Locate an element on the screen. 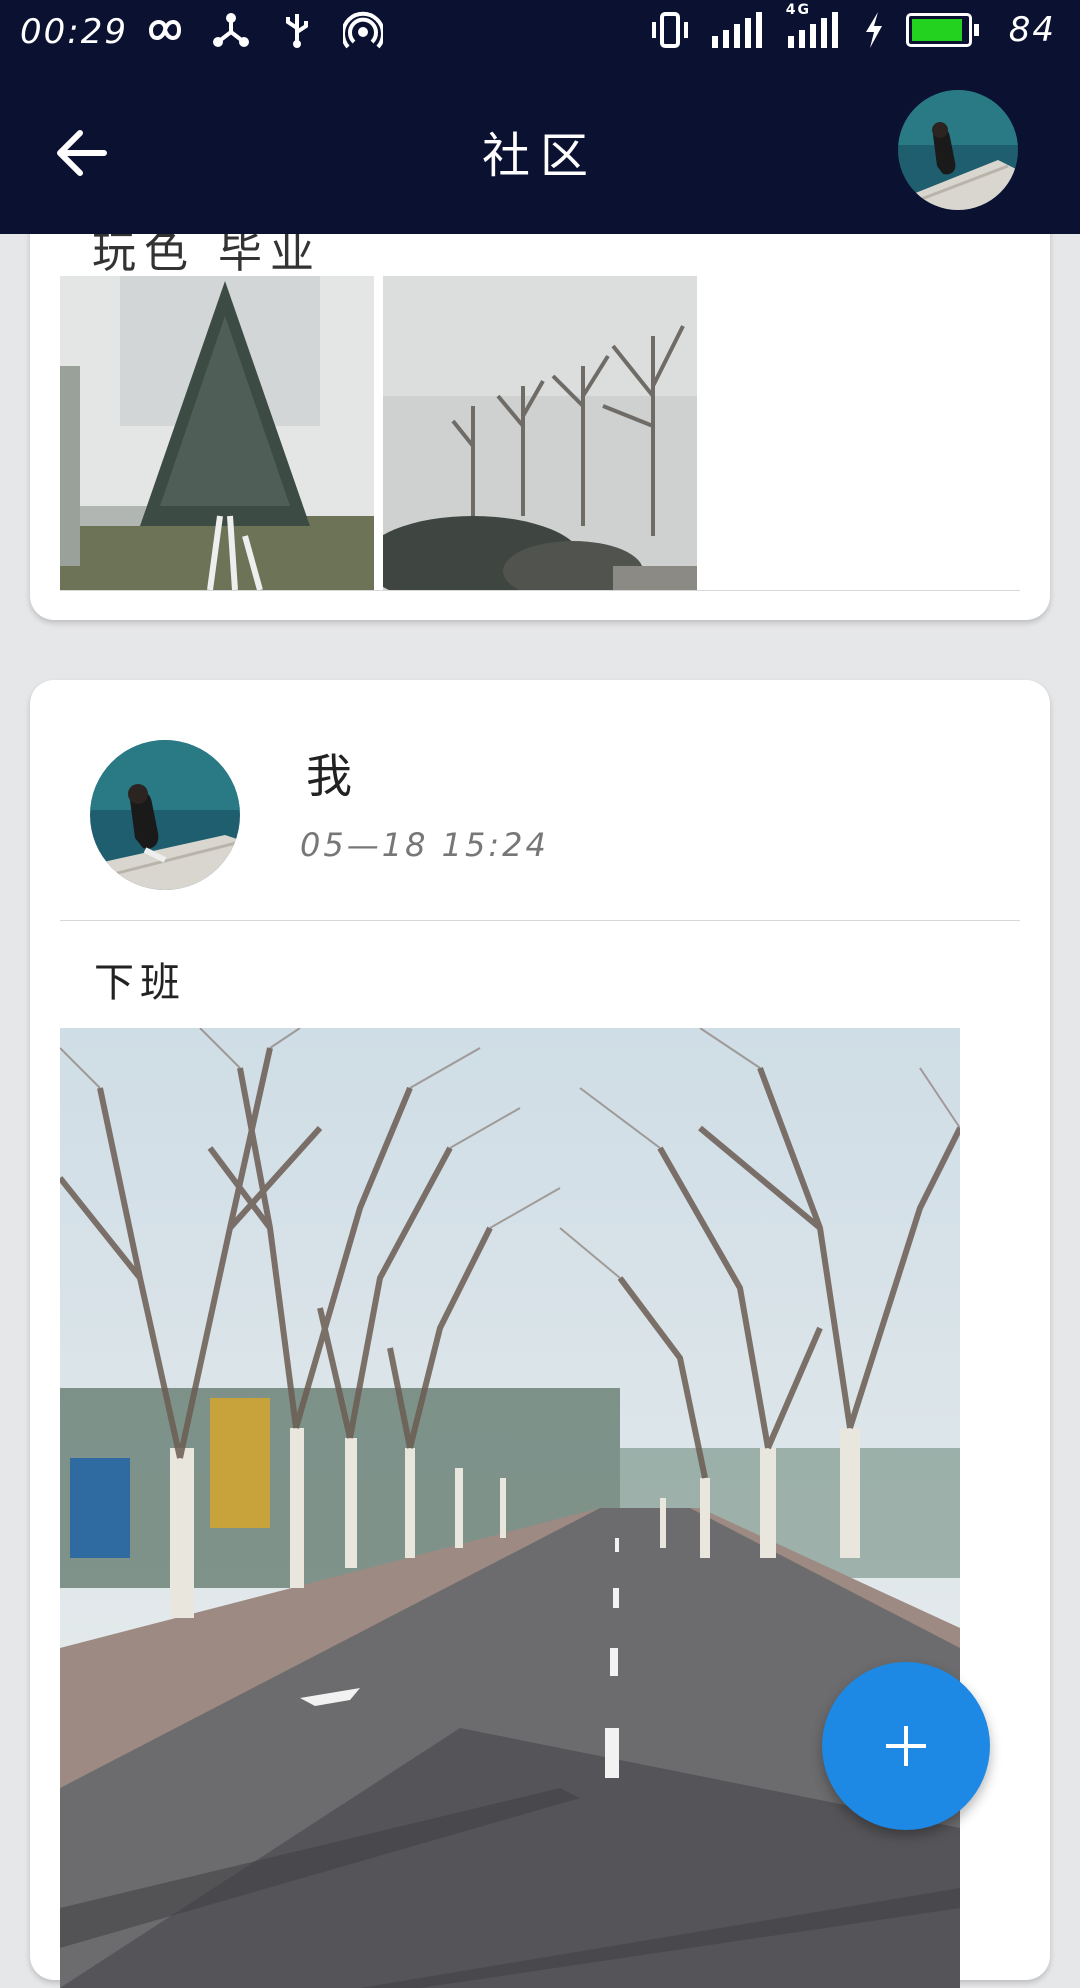  user-avatar is located at coordinates (958, 150).